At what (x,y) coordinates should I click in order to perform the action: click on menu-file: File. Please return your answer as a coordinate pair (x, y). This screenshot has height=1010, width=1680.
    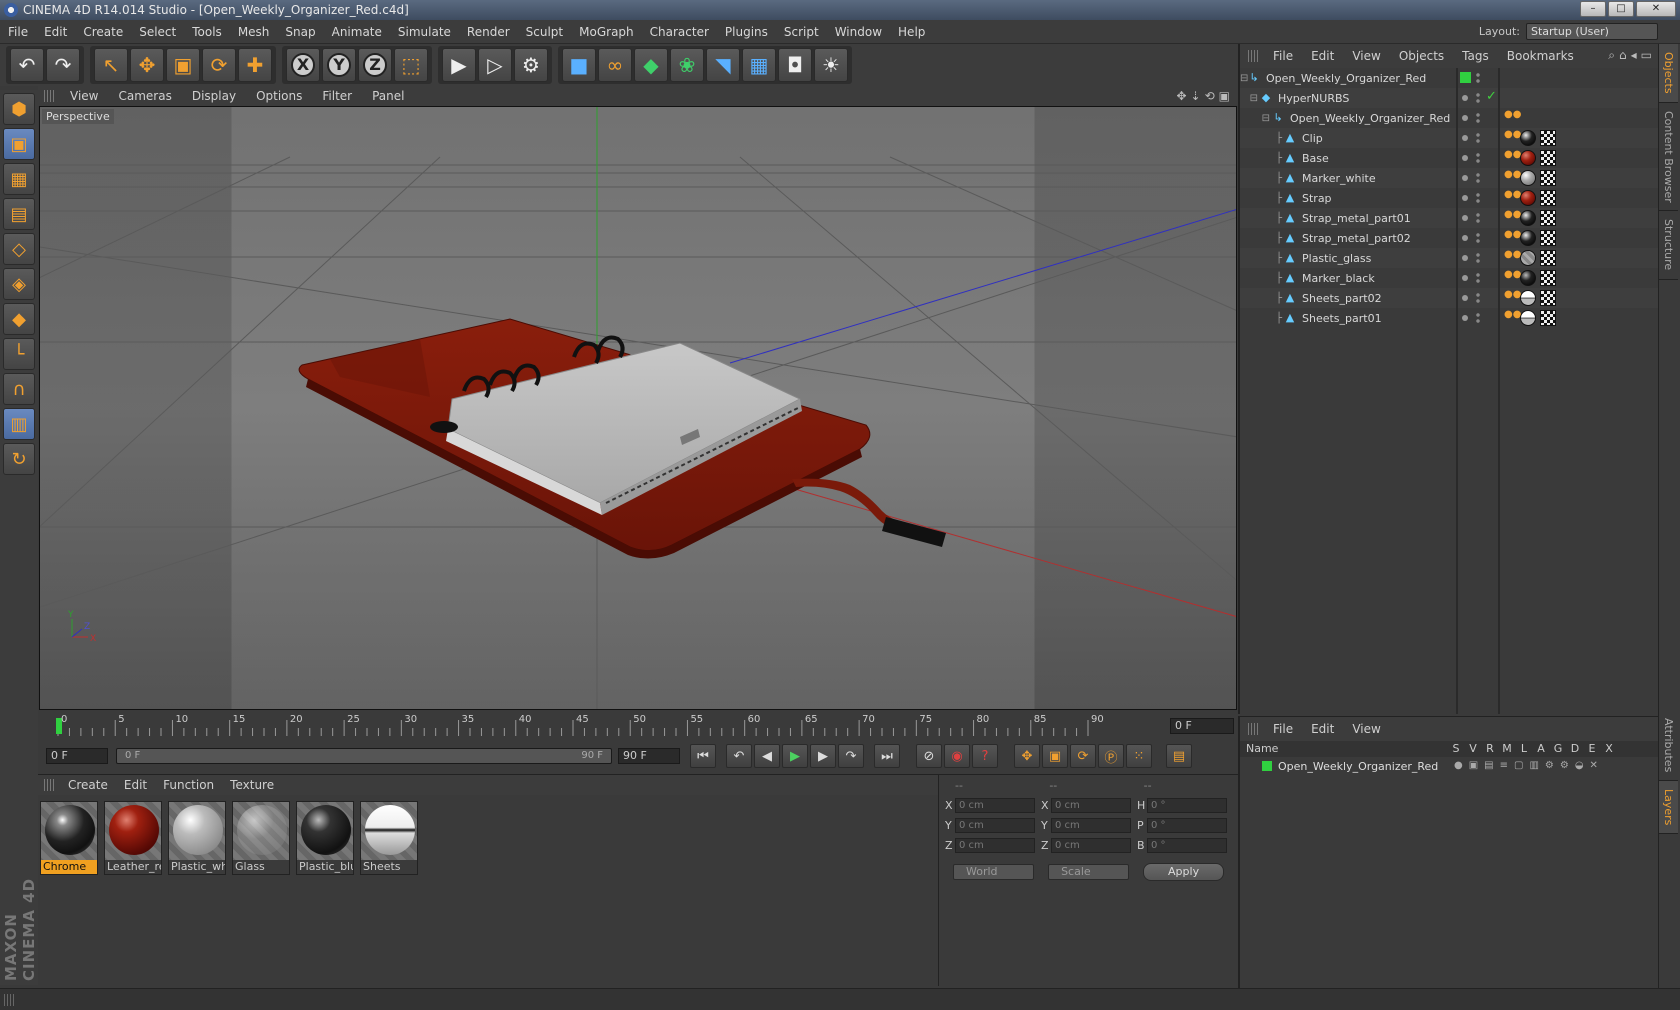
    Looking at the image, I should click on (18, 32).